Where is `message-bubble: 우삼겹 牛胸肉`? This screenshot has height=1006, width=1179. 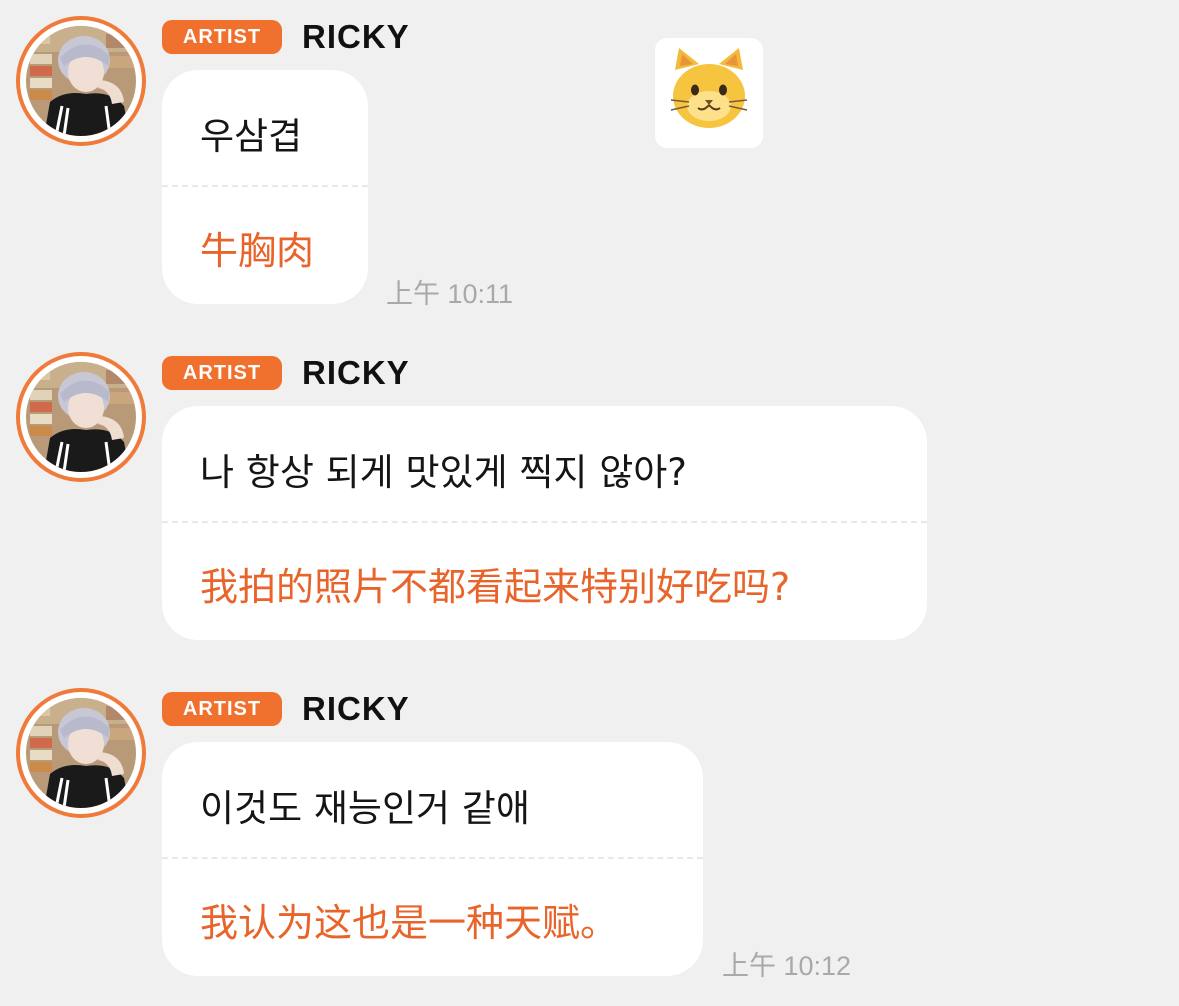 message-bubble: 우삼겹 牛胸肉 is located at coordinates (265, 187).